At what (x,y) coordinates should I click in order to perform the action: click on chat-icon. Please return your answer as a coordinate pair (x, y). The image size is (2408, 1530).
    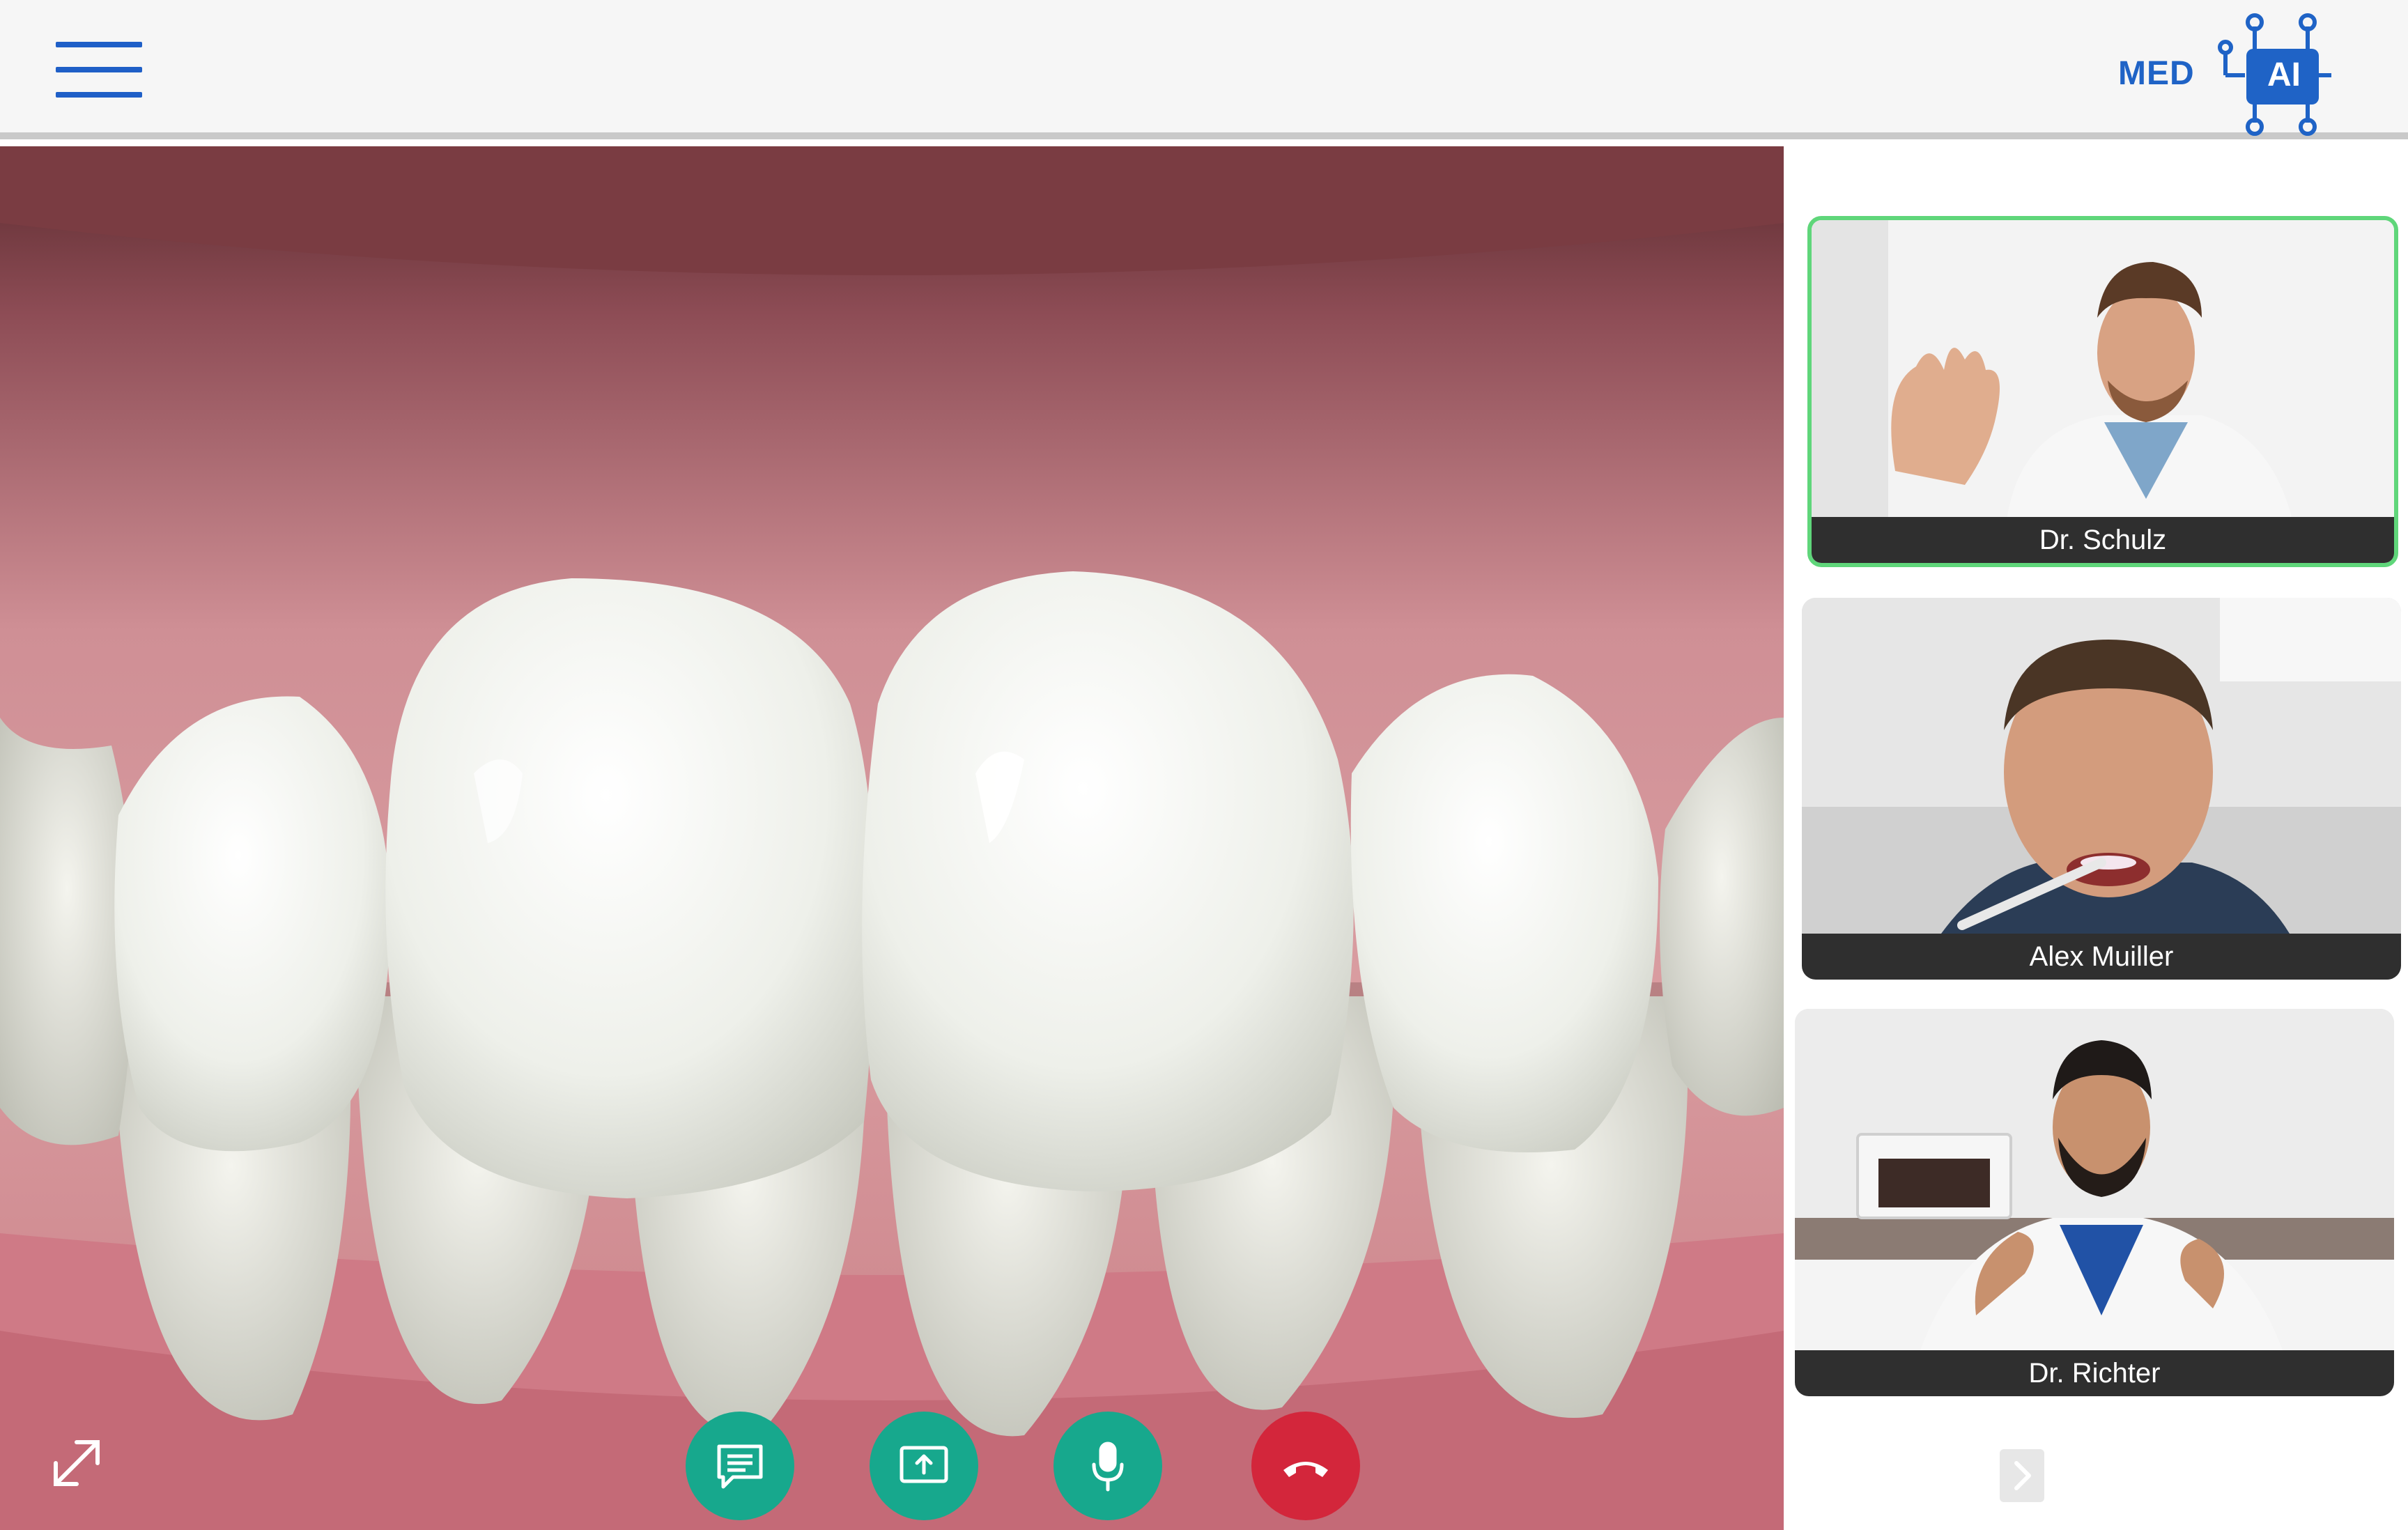
    Looking at the image, I should click on (740, 1466).